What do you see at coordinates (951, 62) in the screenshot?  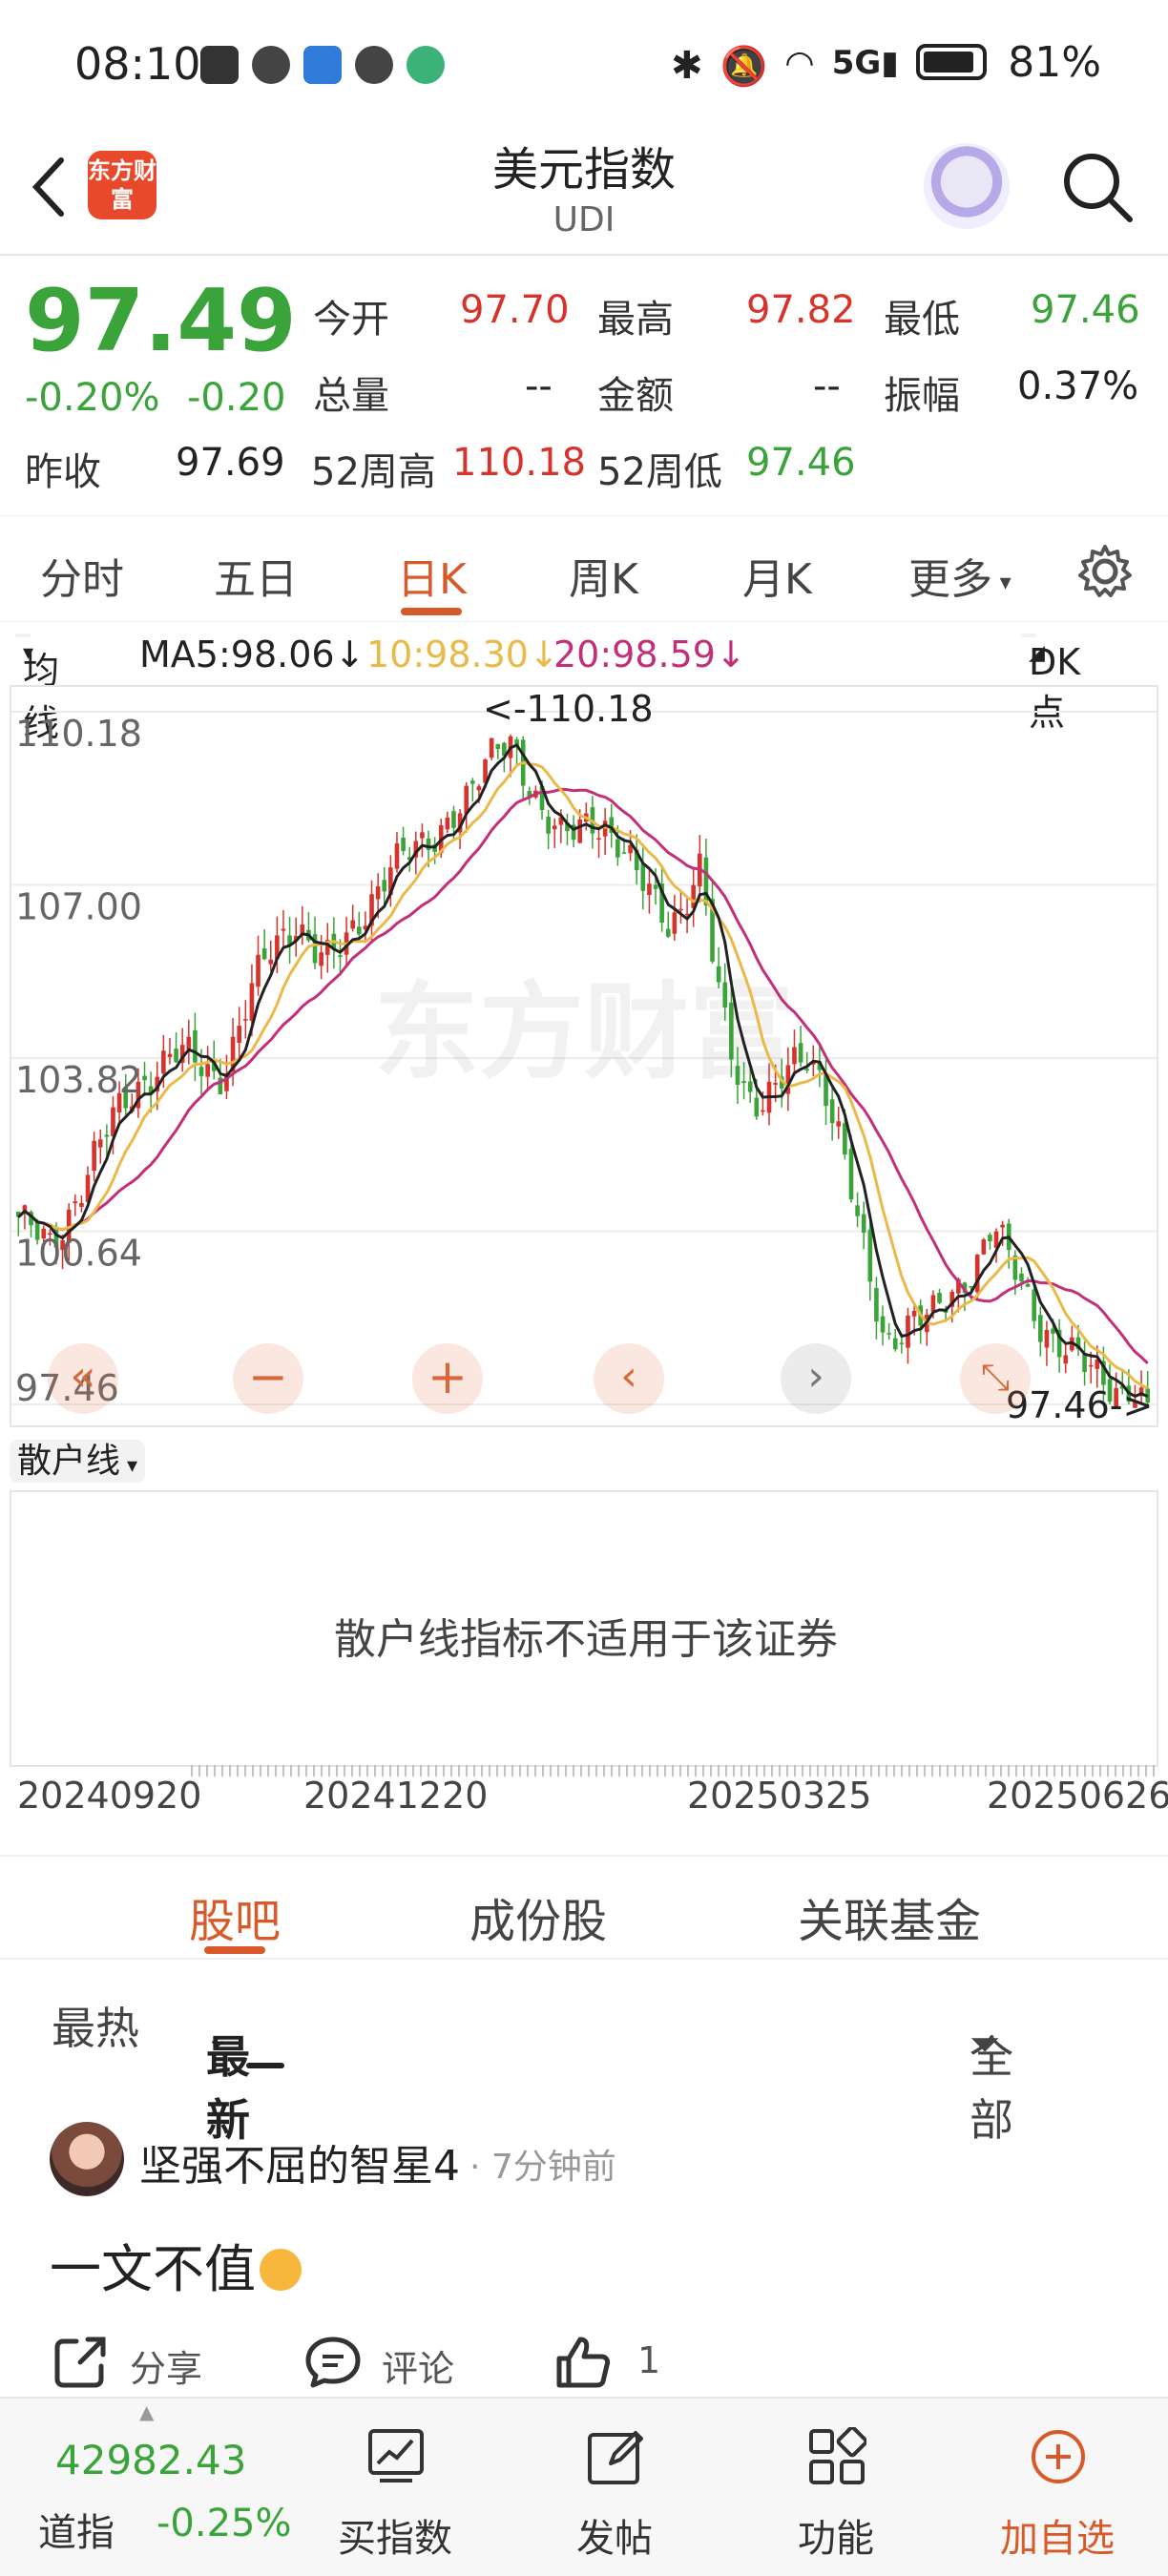 I see `battery-icon` at bounding box center [951, 62].